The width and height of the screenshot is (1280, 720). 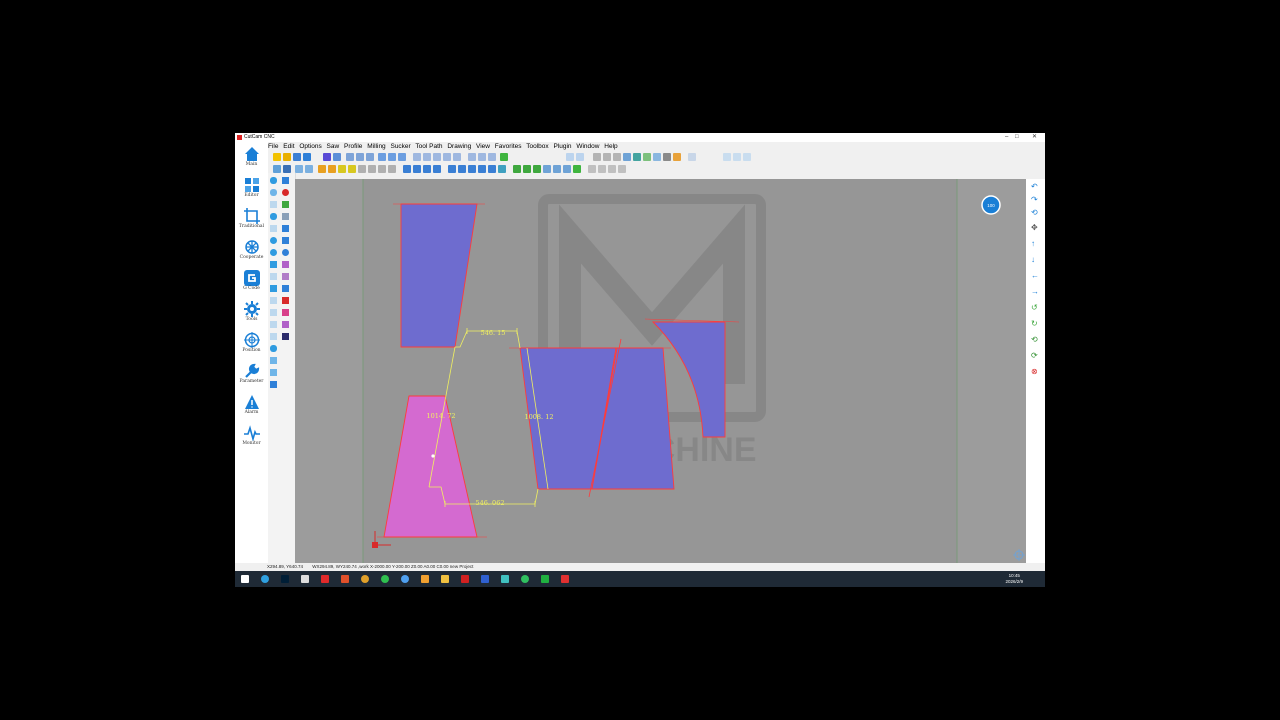 I want to click on rotate-cw-icon: ⟳, so click(x=1034, y=356).